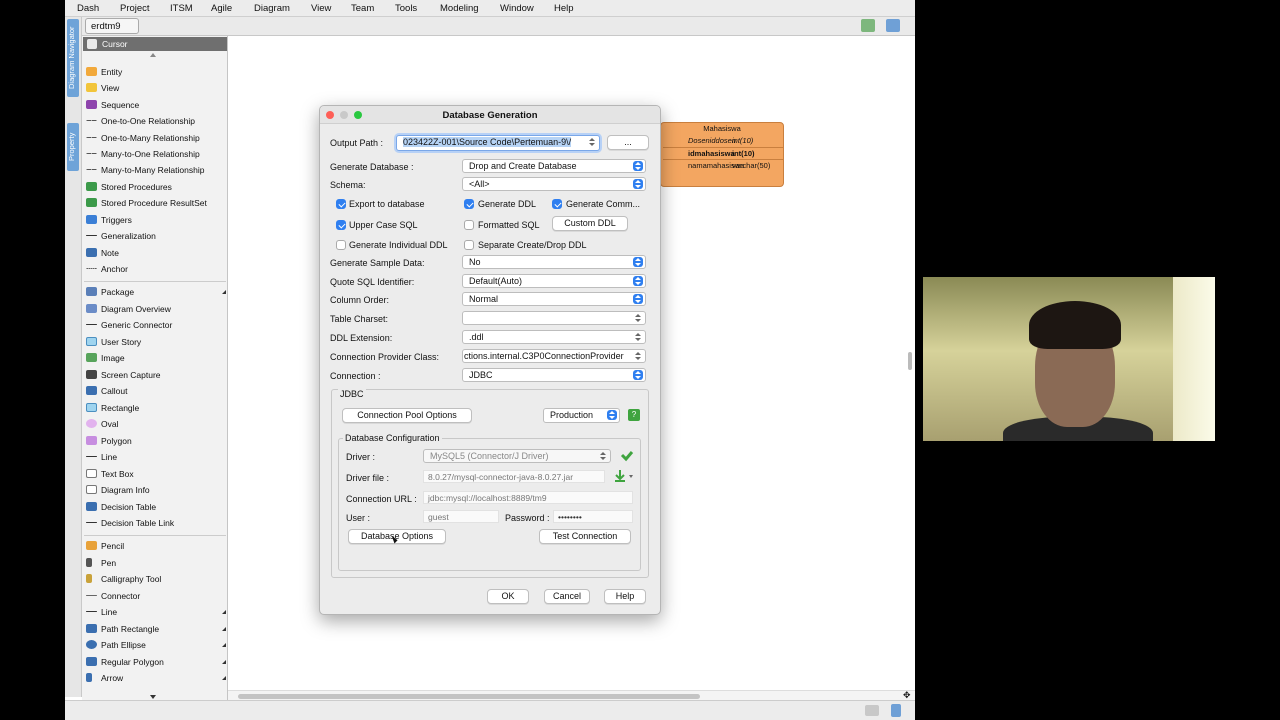  Describe the element at coordinates (154, 596) in the screenshot. I see `palette-connector: Connector` at that location.